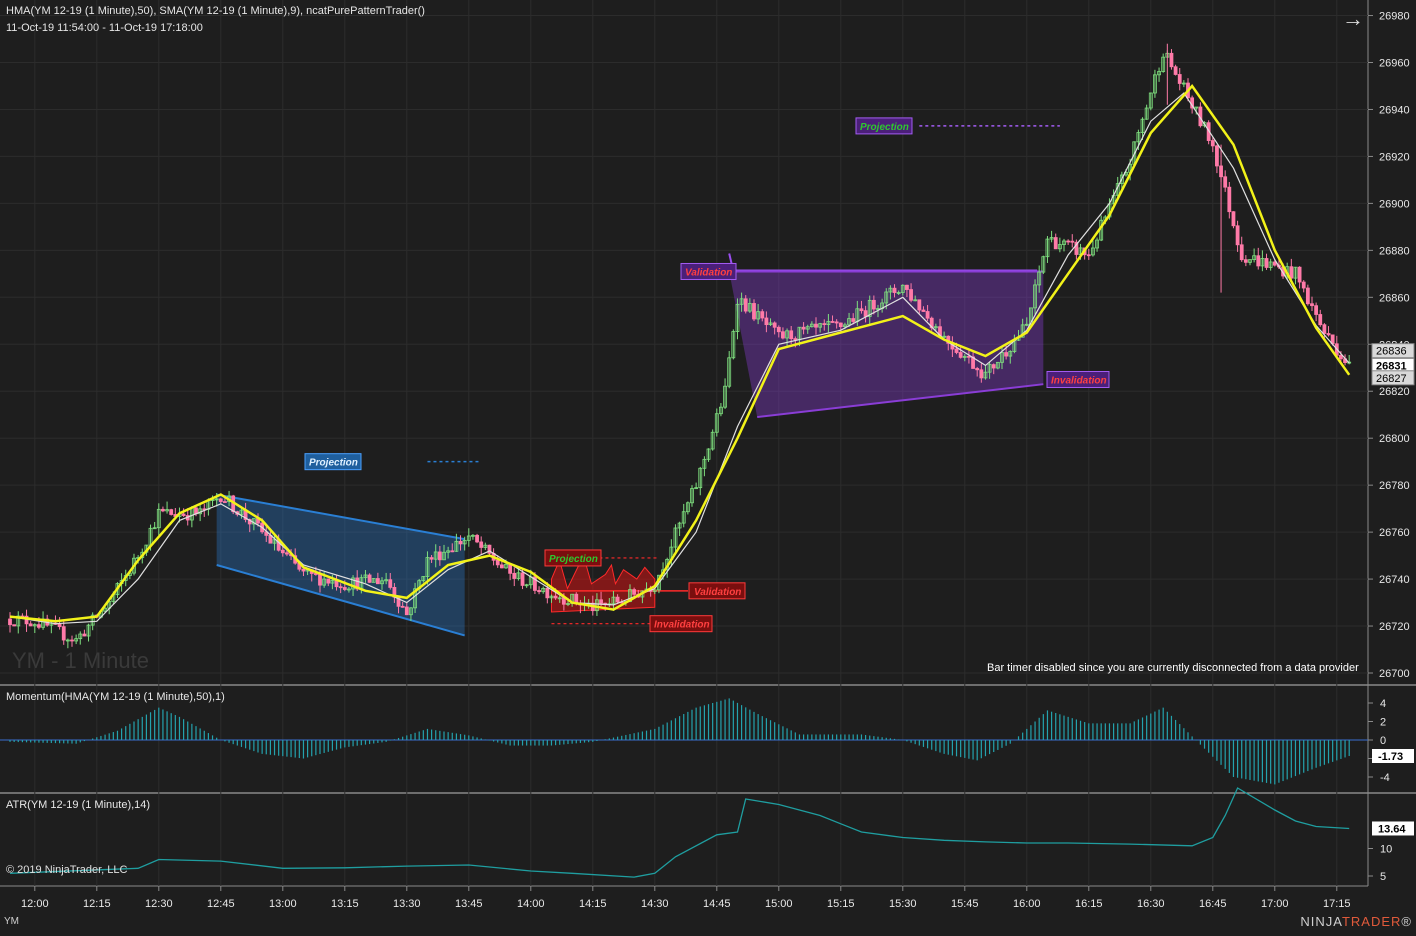  I want to click on momentum-tick-label: -4, so click(1385, 778).